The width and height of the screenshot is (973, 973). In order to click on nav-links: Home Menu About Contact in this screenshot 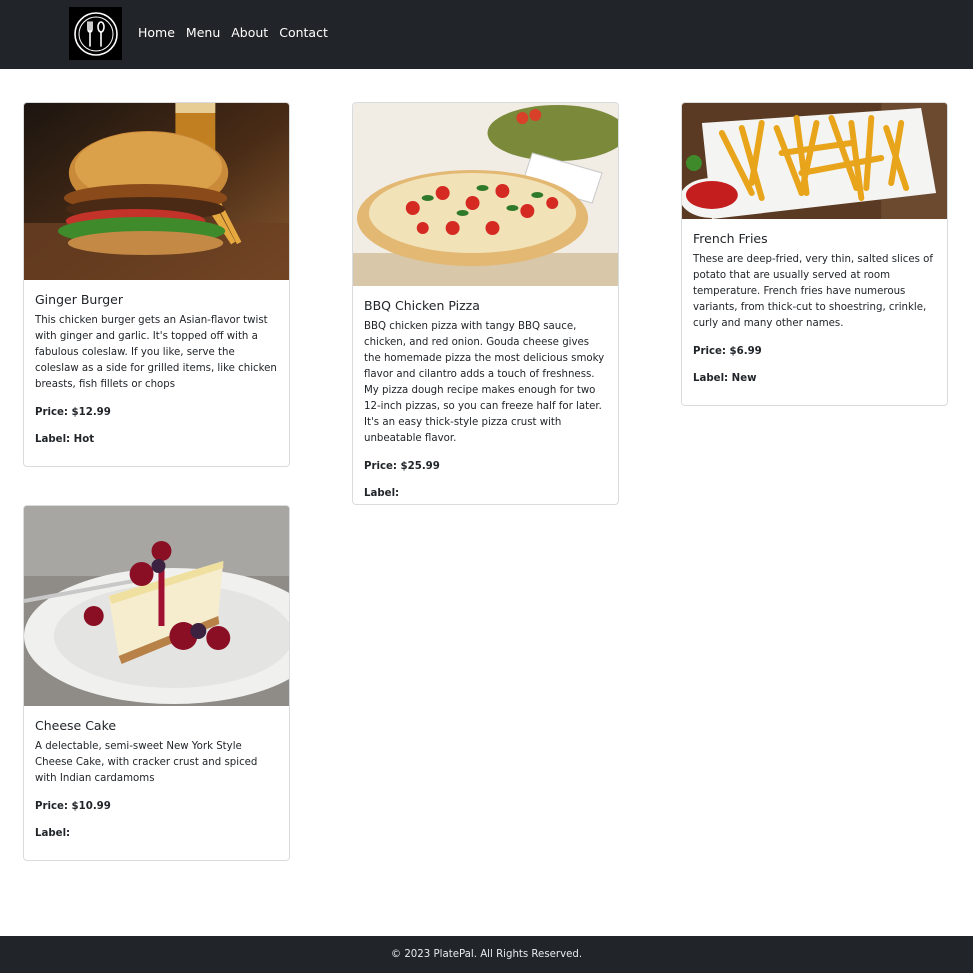, I will do `click(238, 33)`.